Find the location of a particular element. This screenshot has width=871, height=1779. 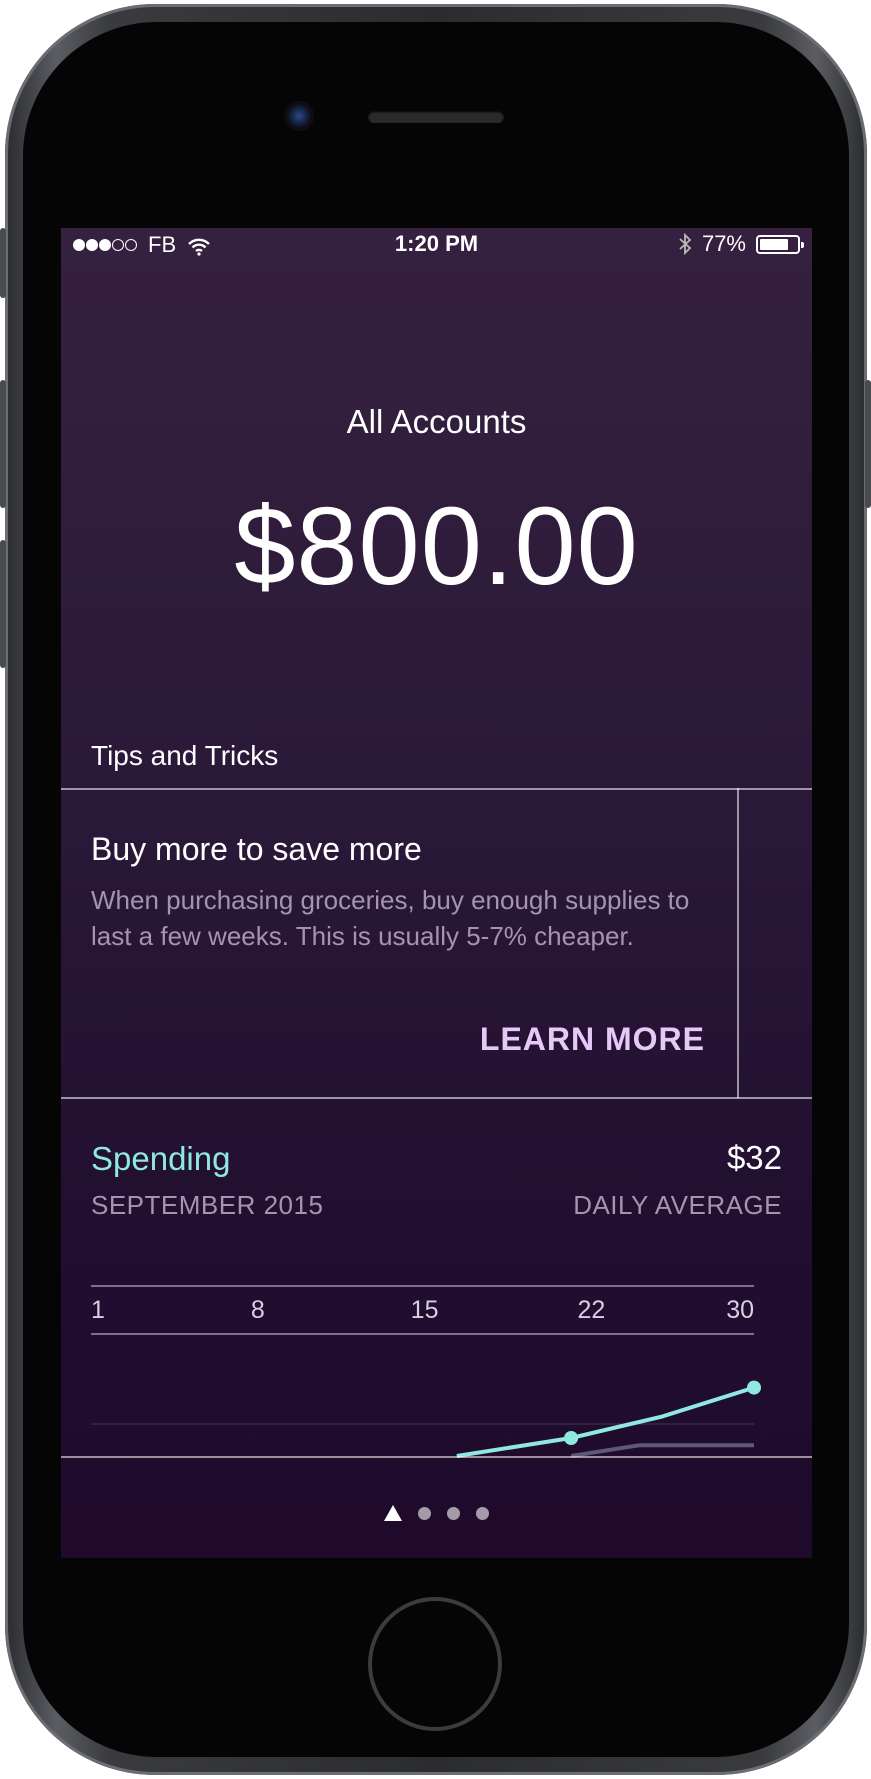

tips-bottom-divider is located at coordinates (436, 1098).